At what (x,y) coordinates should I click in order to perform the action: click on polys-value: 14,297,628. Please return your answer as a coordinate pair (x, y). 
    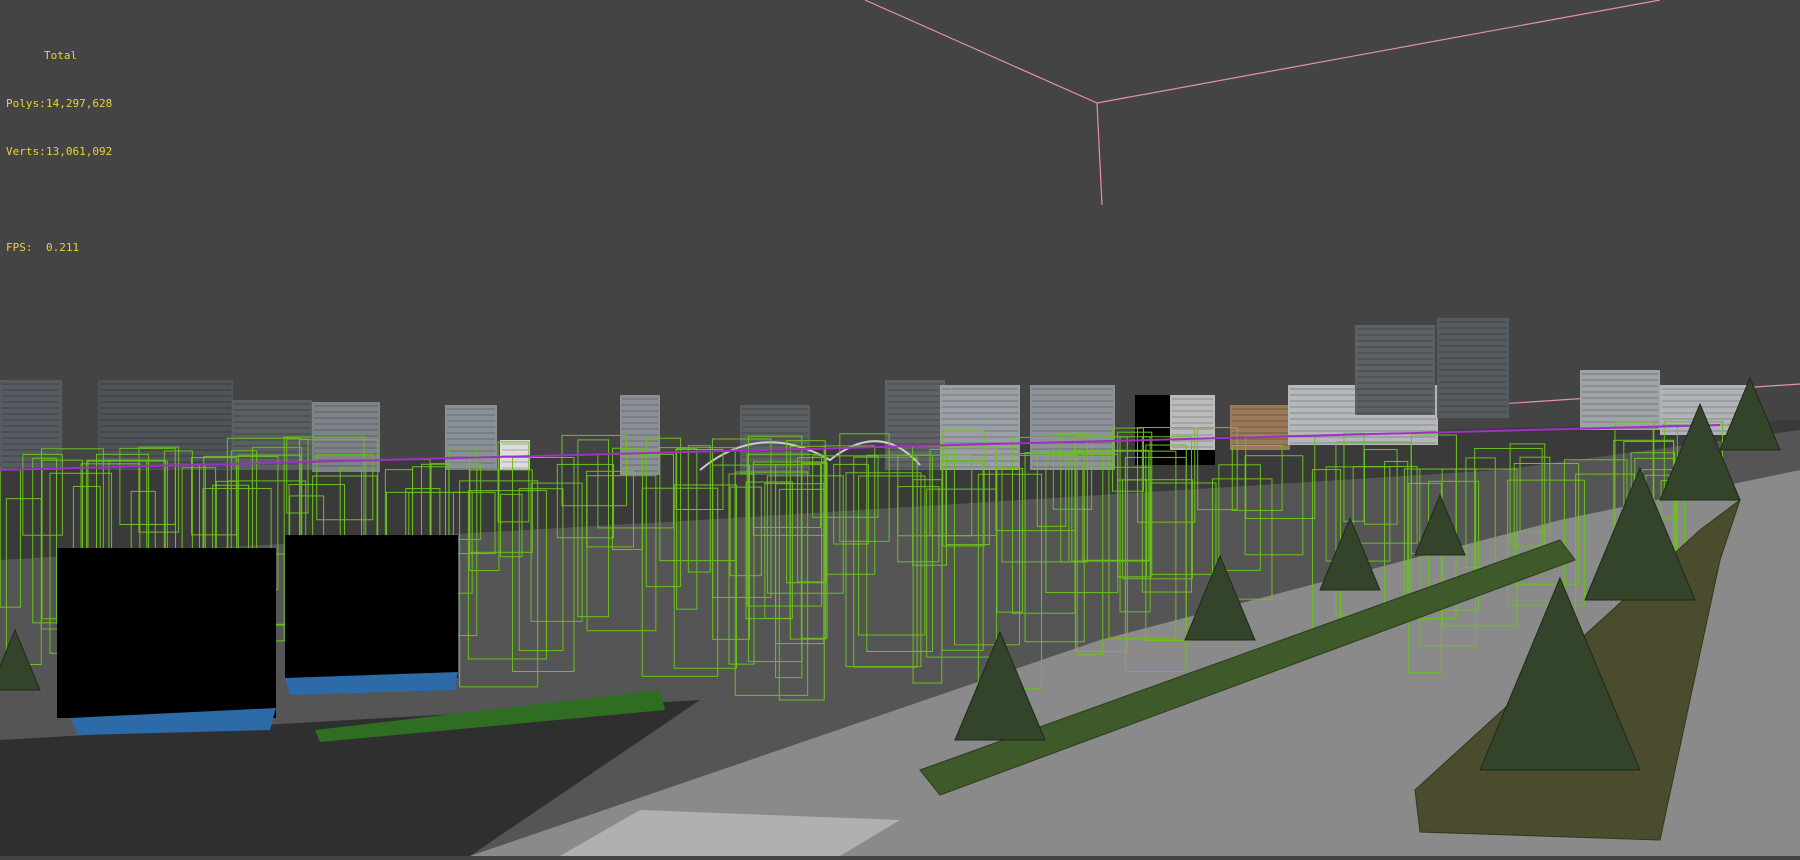
    Looking at the image, I should click on (79, 103).